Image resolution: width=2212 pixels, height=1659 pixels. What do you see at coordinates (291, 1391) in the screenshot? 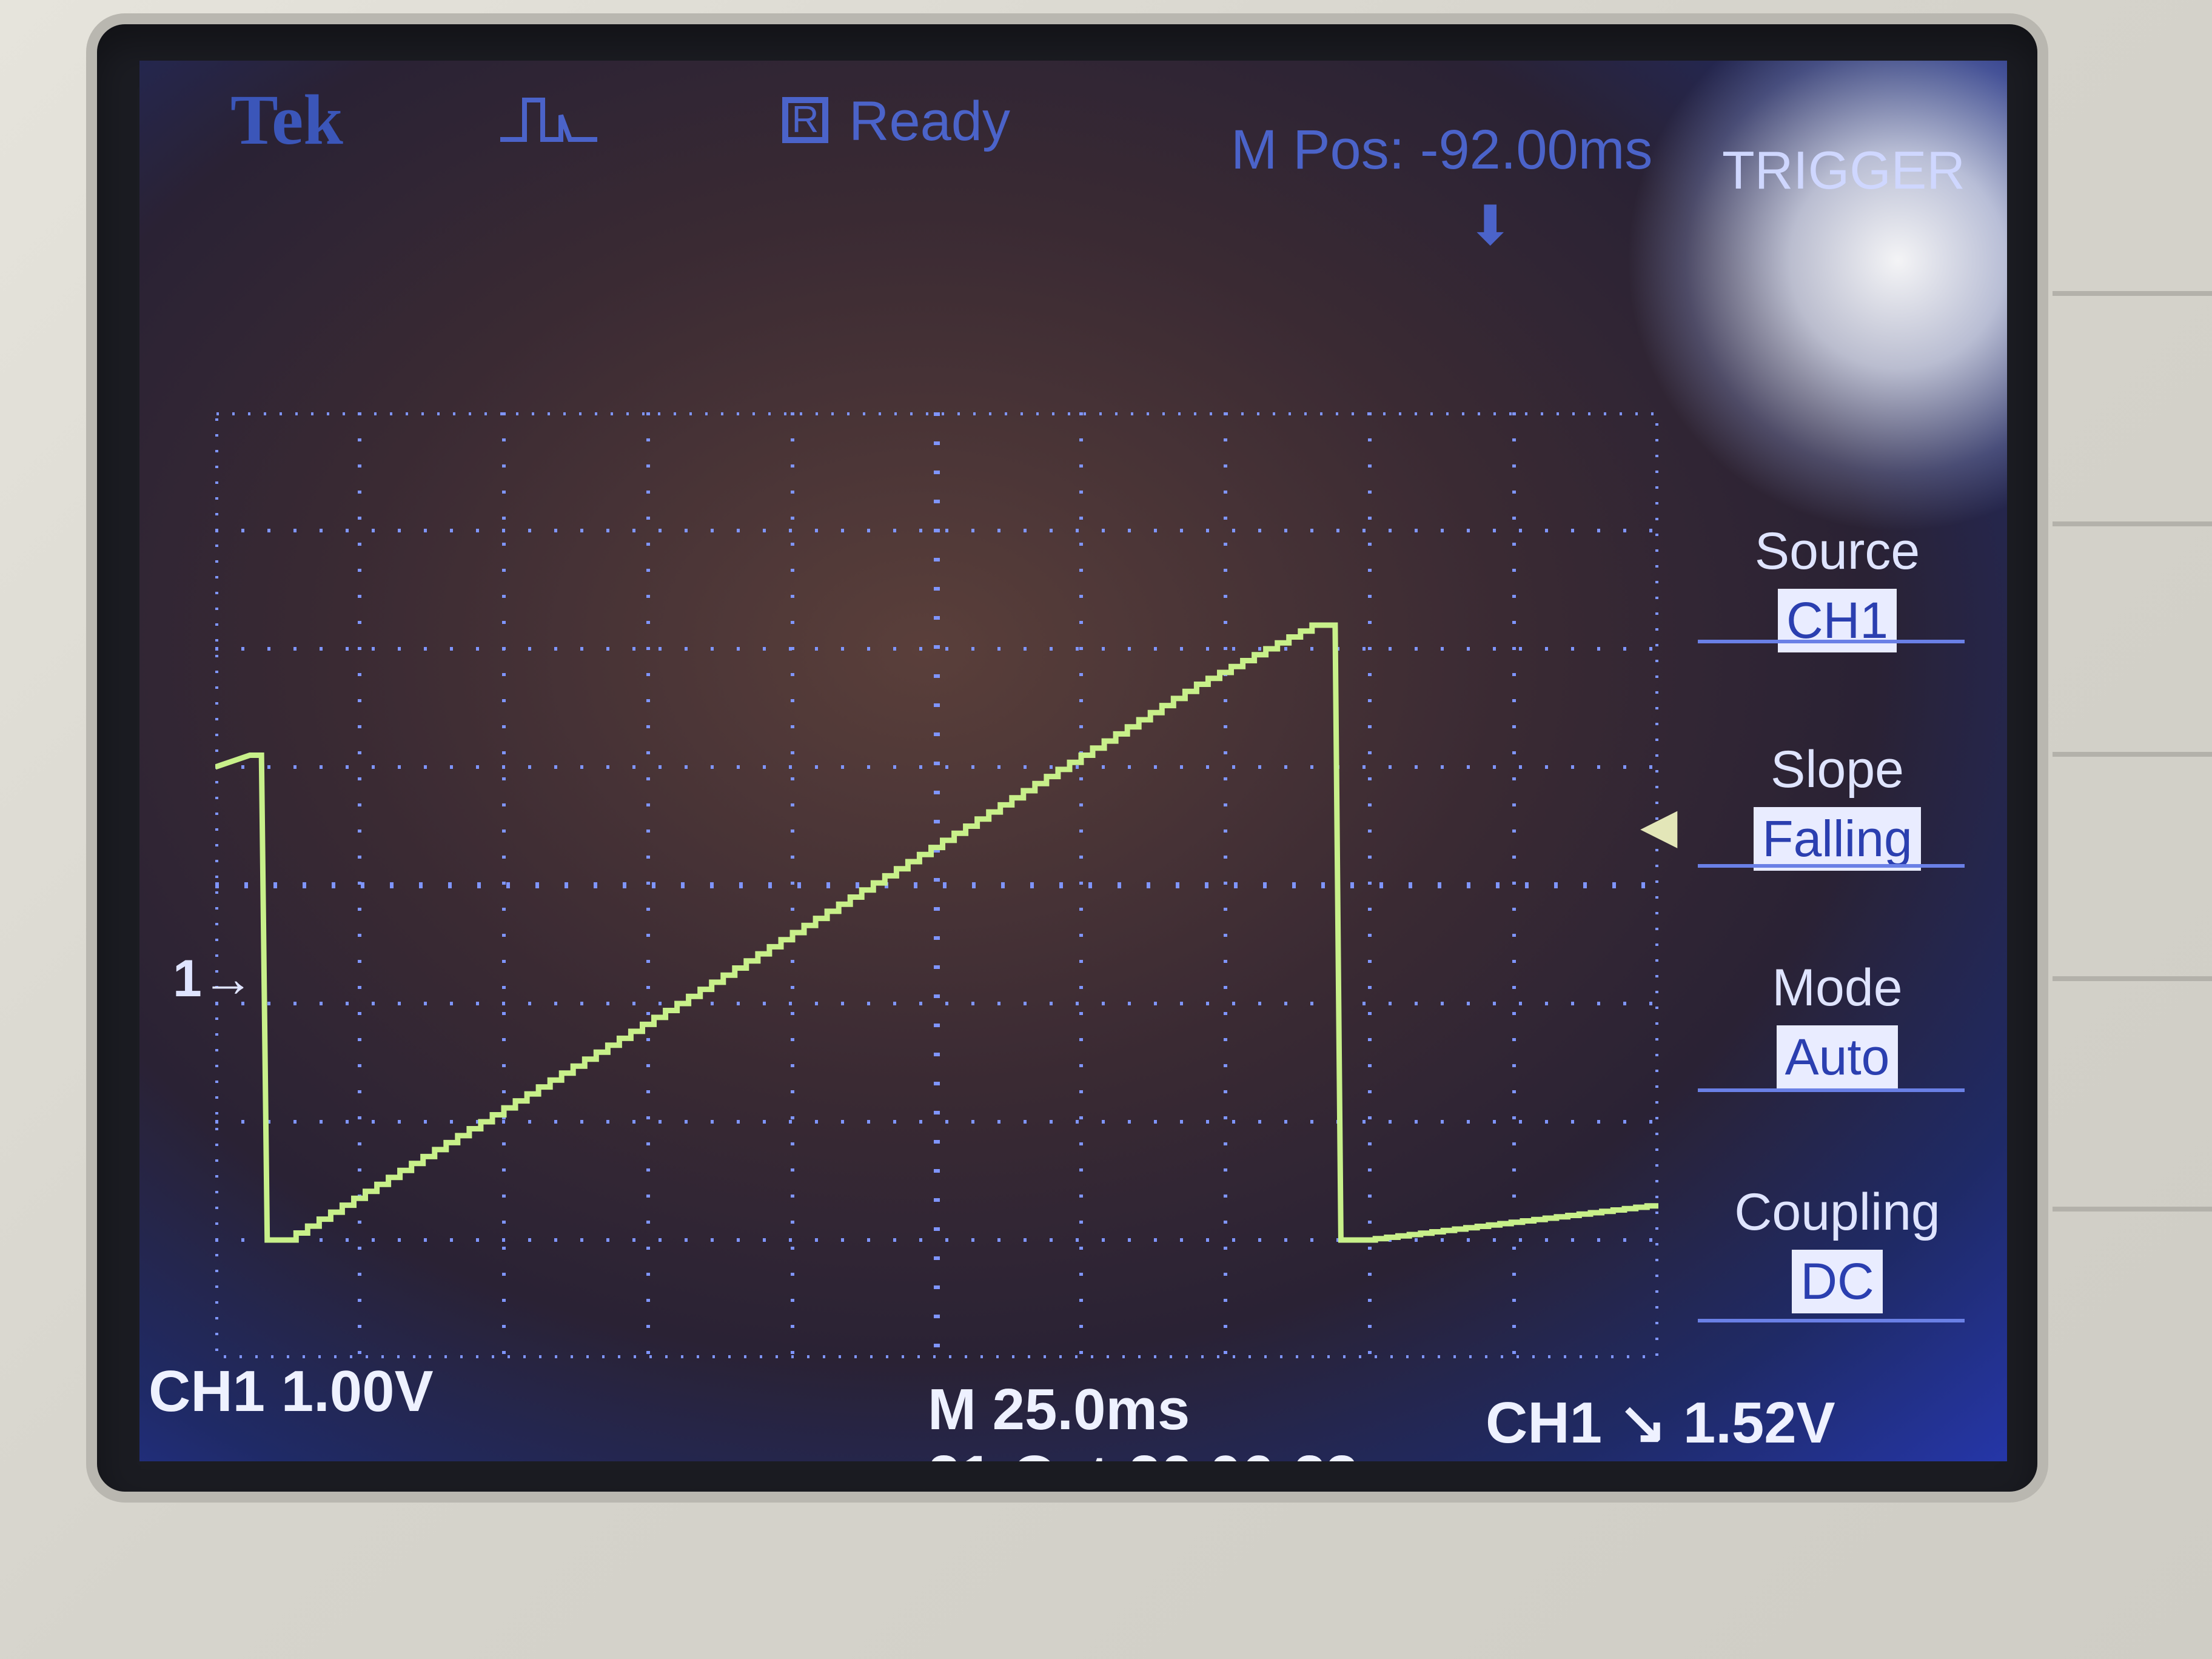
I see `ch1-vertical-scale: CH1 1.00V` at bounding box center [291, 1391].